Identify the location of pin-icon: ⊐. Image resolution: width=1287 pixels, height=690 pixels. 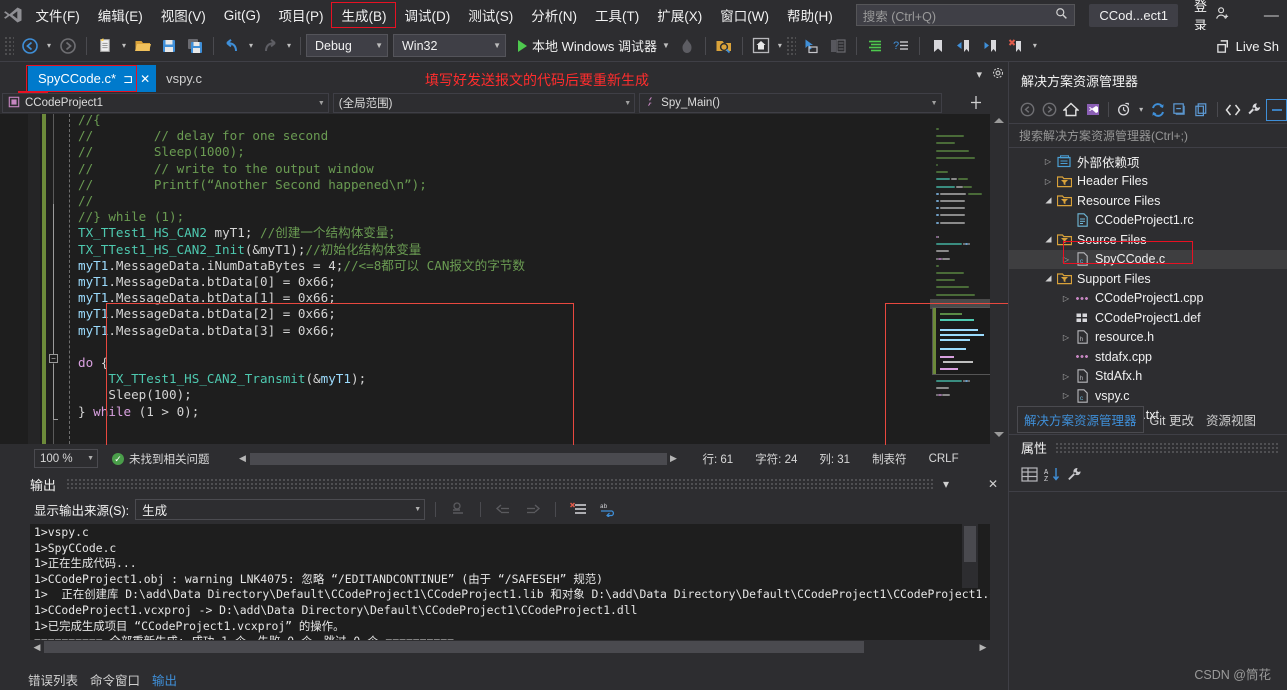
(128, 79).